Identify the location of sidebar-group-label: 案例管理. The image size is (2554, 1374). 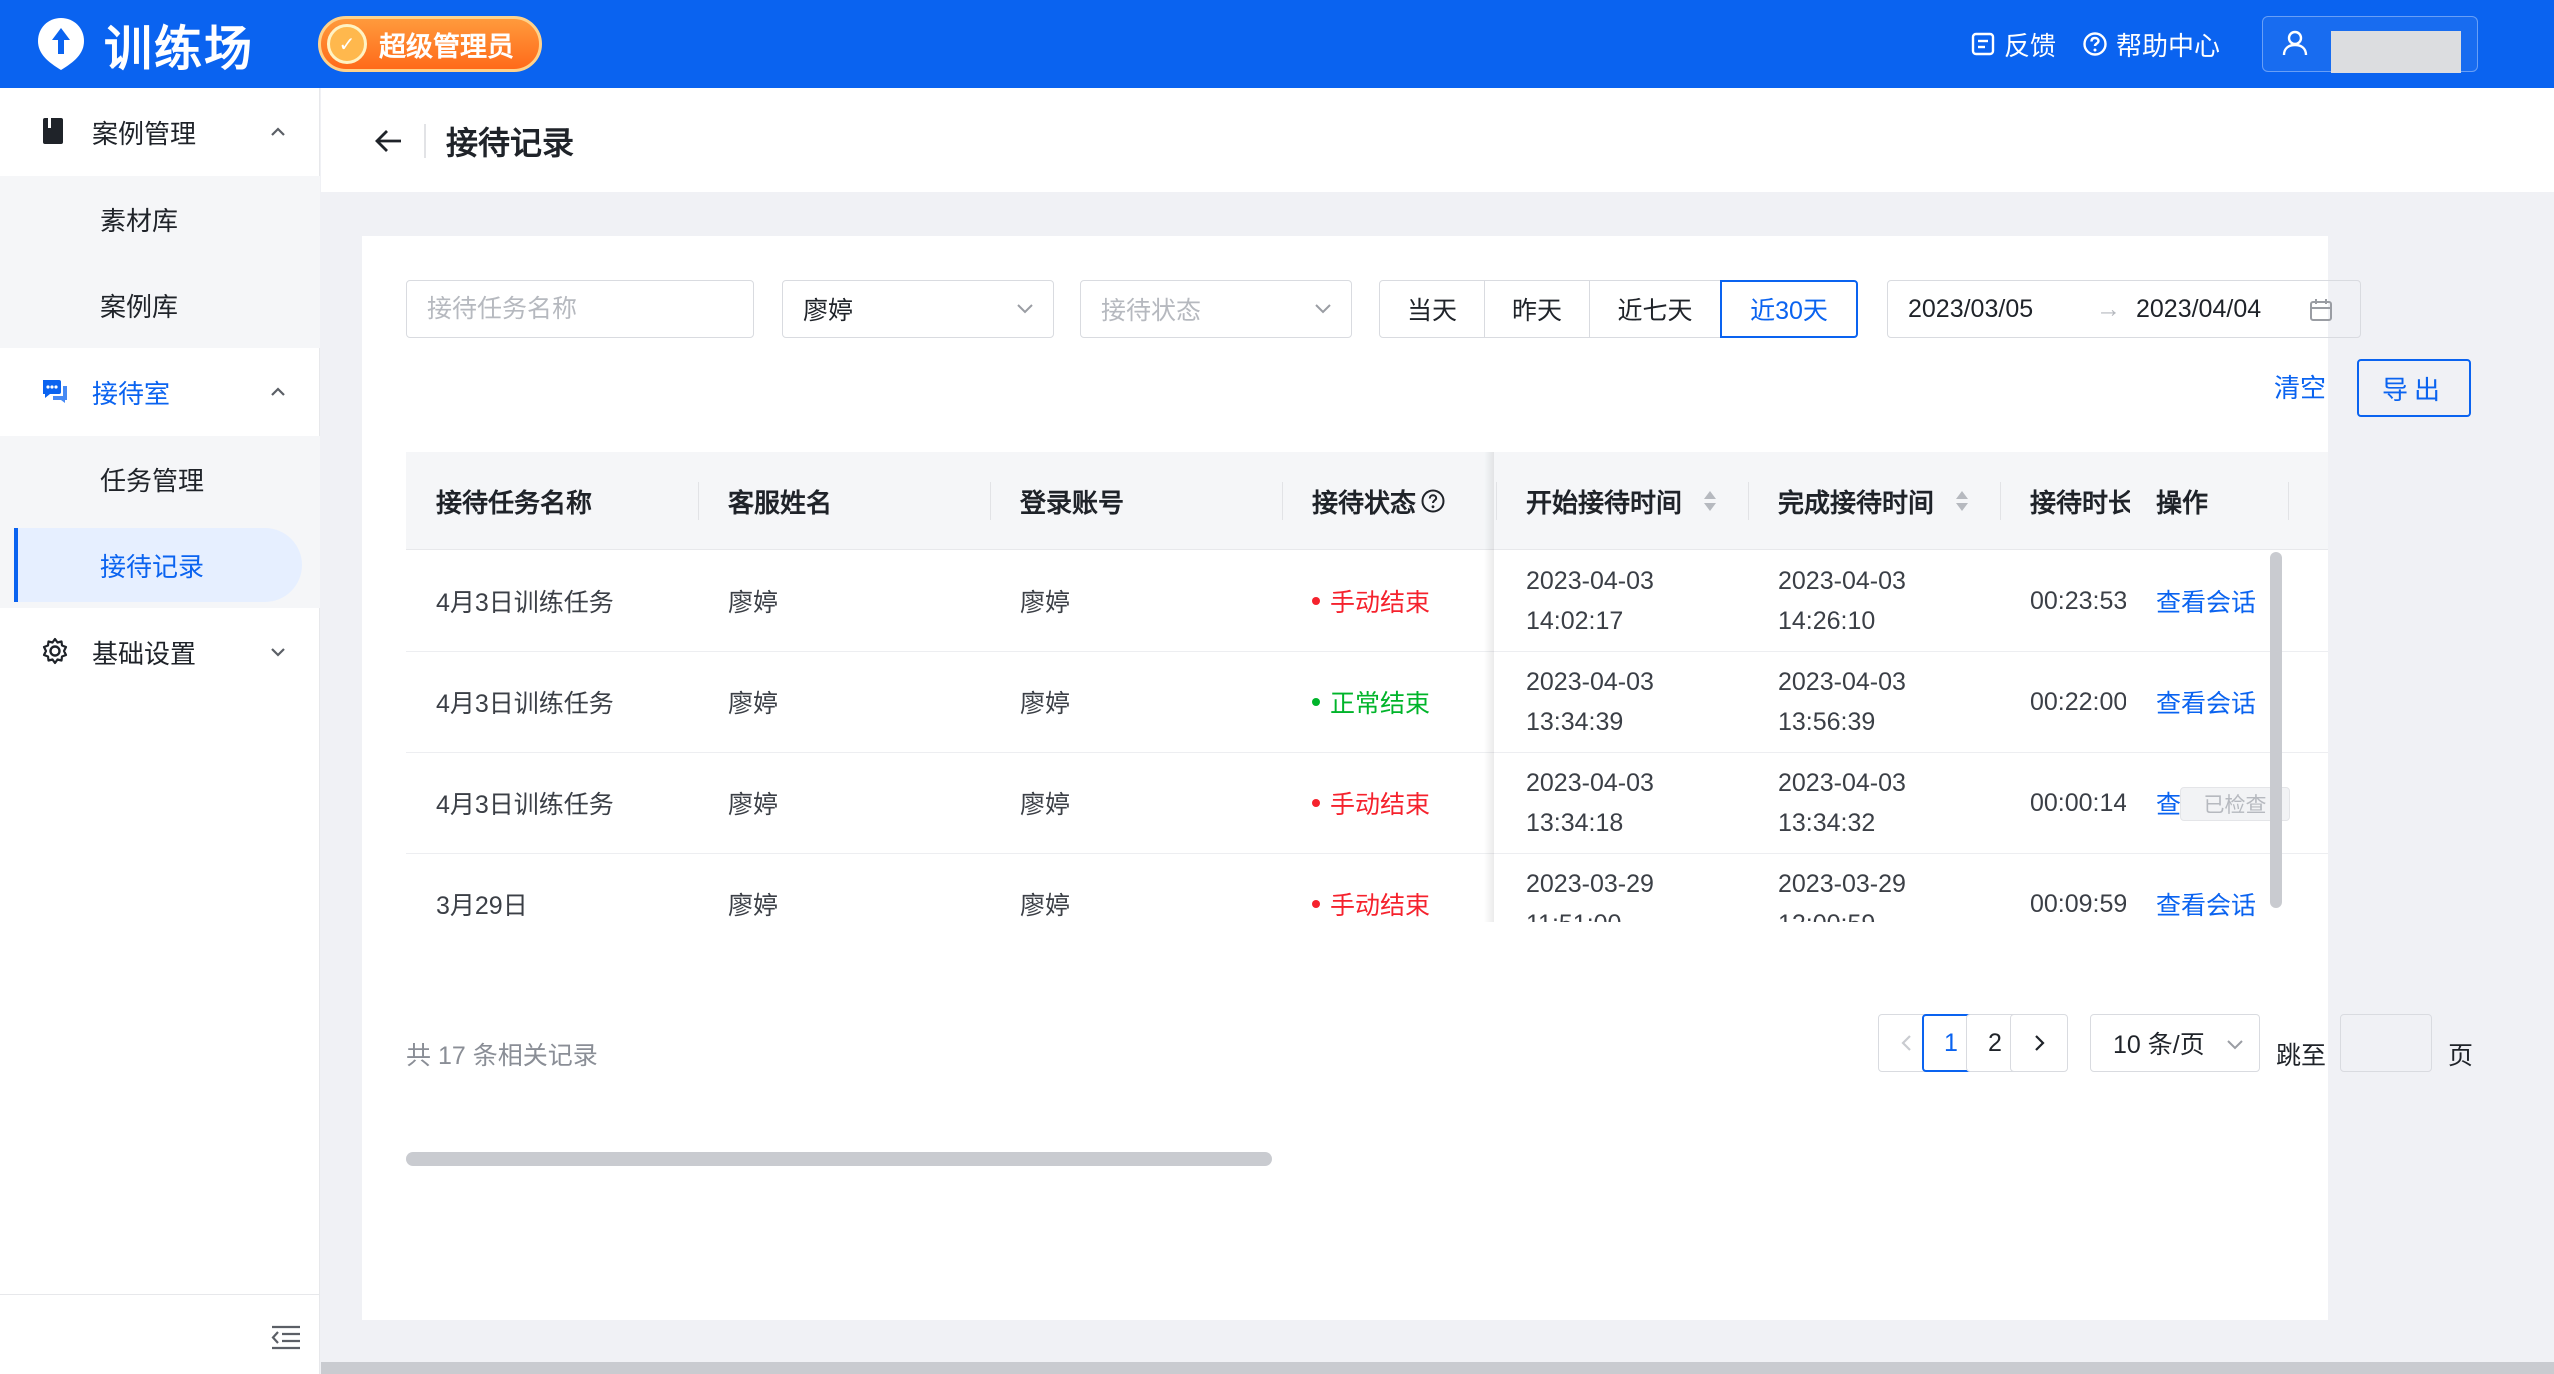
(144, 133).